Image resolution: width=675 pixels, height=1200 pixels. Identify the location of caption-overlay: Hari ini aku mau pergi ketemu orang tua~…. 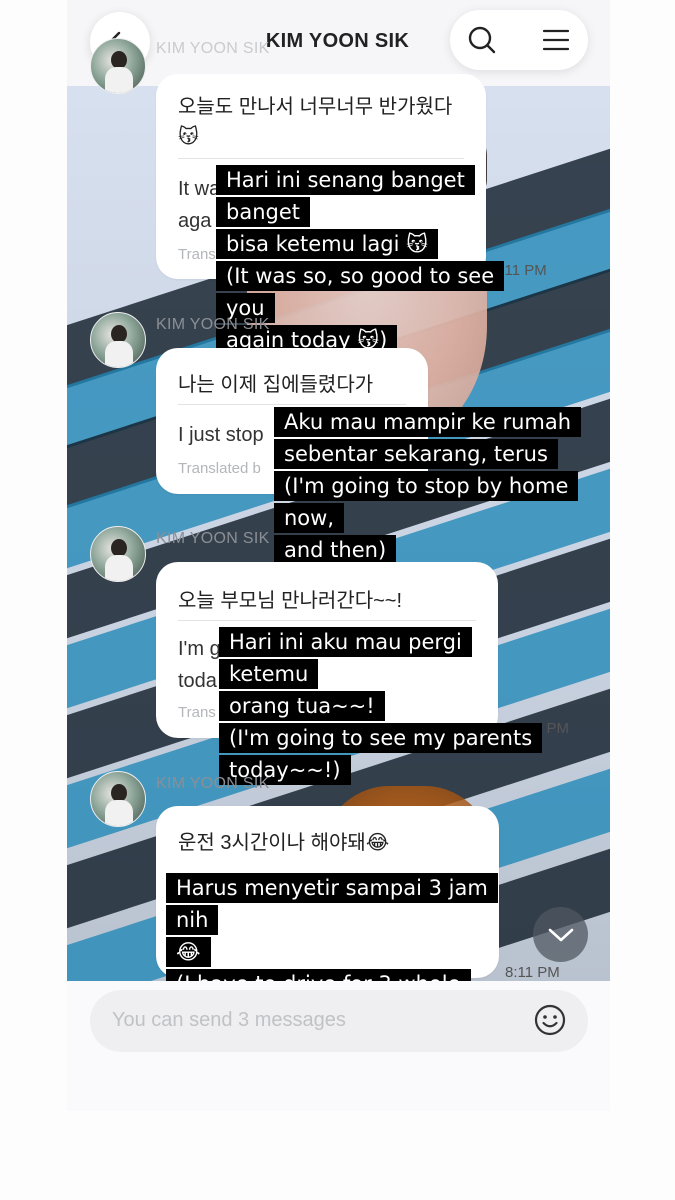
(381, 706).